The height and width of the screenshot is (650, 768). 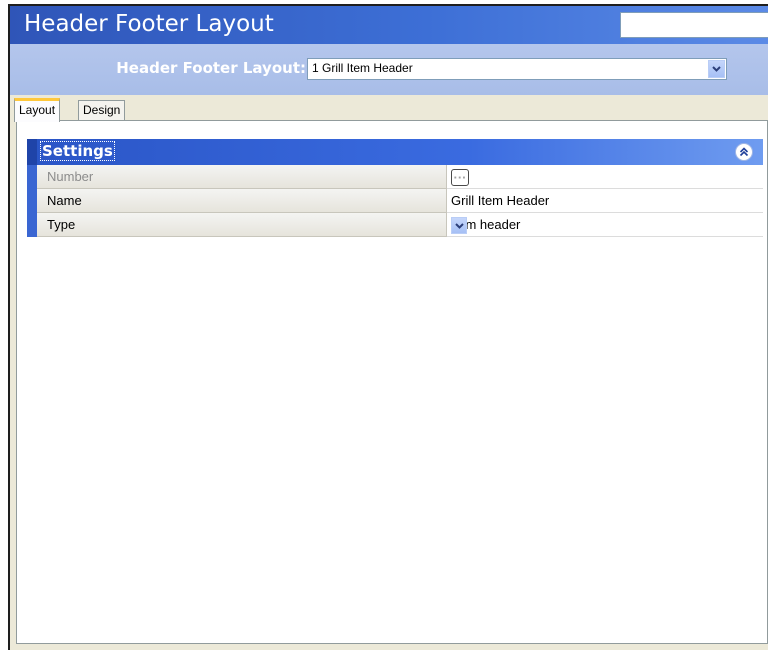 I want to click on record-selector-label: Header Footer Layout:, so click(x=211, y=68).